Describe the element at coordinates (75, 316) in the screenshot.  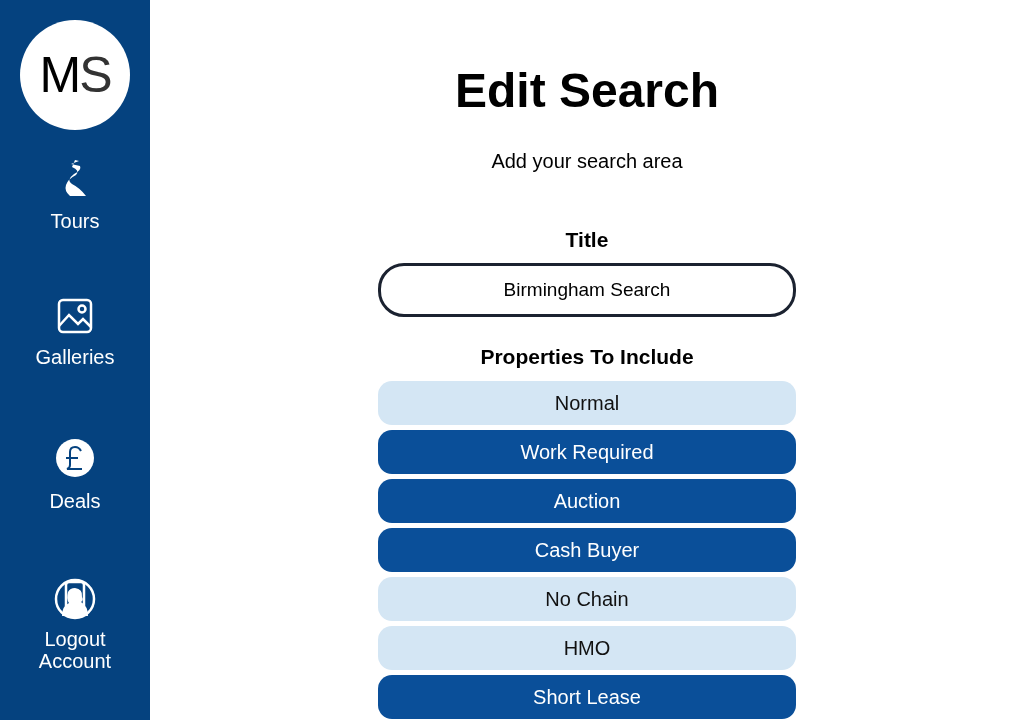
I see `image-icon` at that location.